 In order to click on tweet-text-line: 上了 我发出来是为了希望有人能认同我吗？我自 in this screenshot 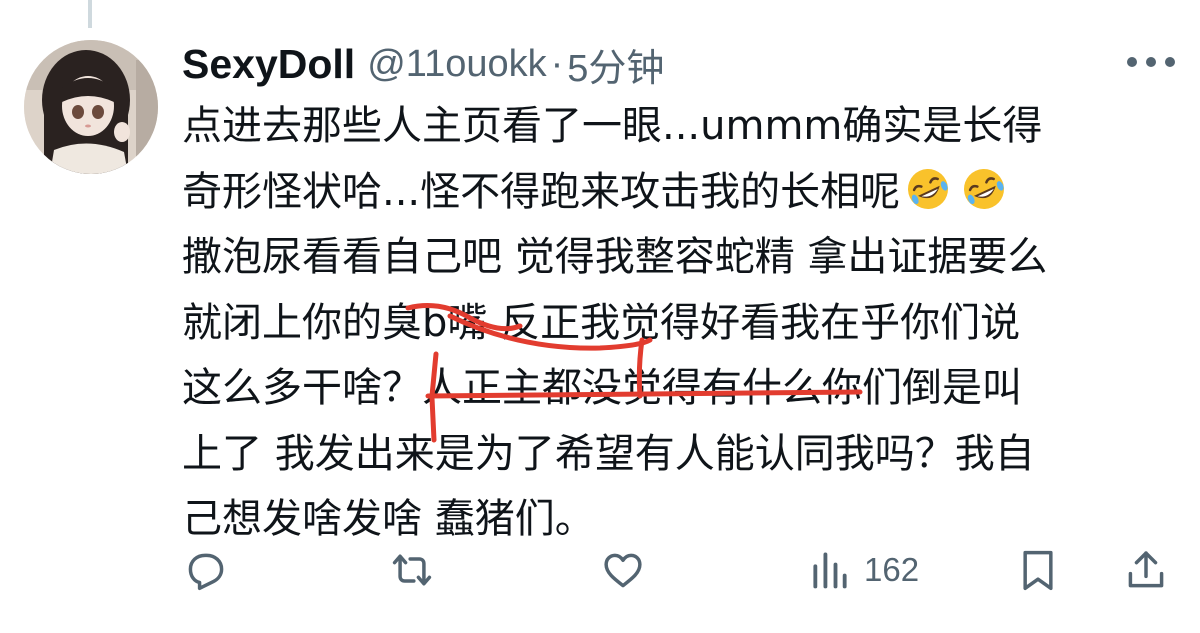, I will do `click(608, 453)`.